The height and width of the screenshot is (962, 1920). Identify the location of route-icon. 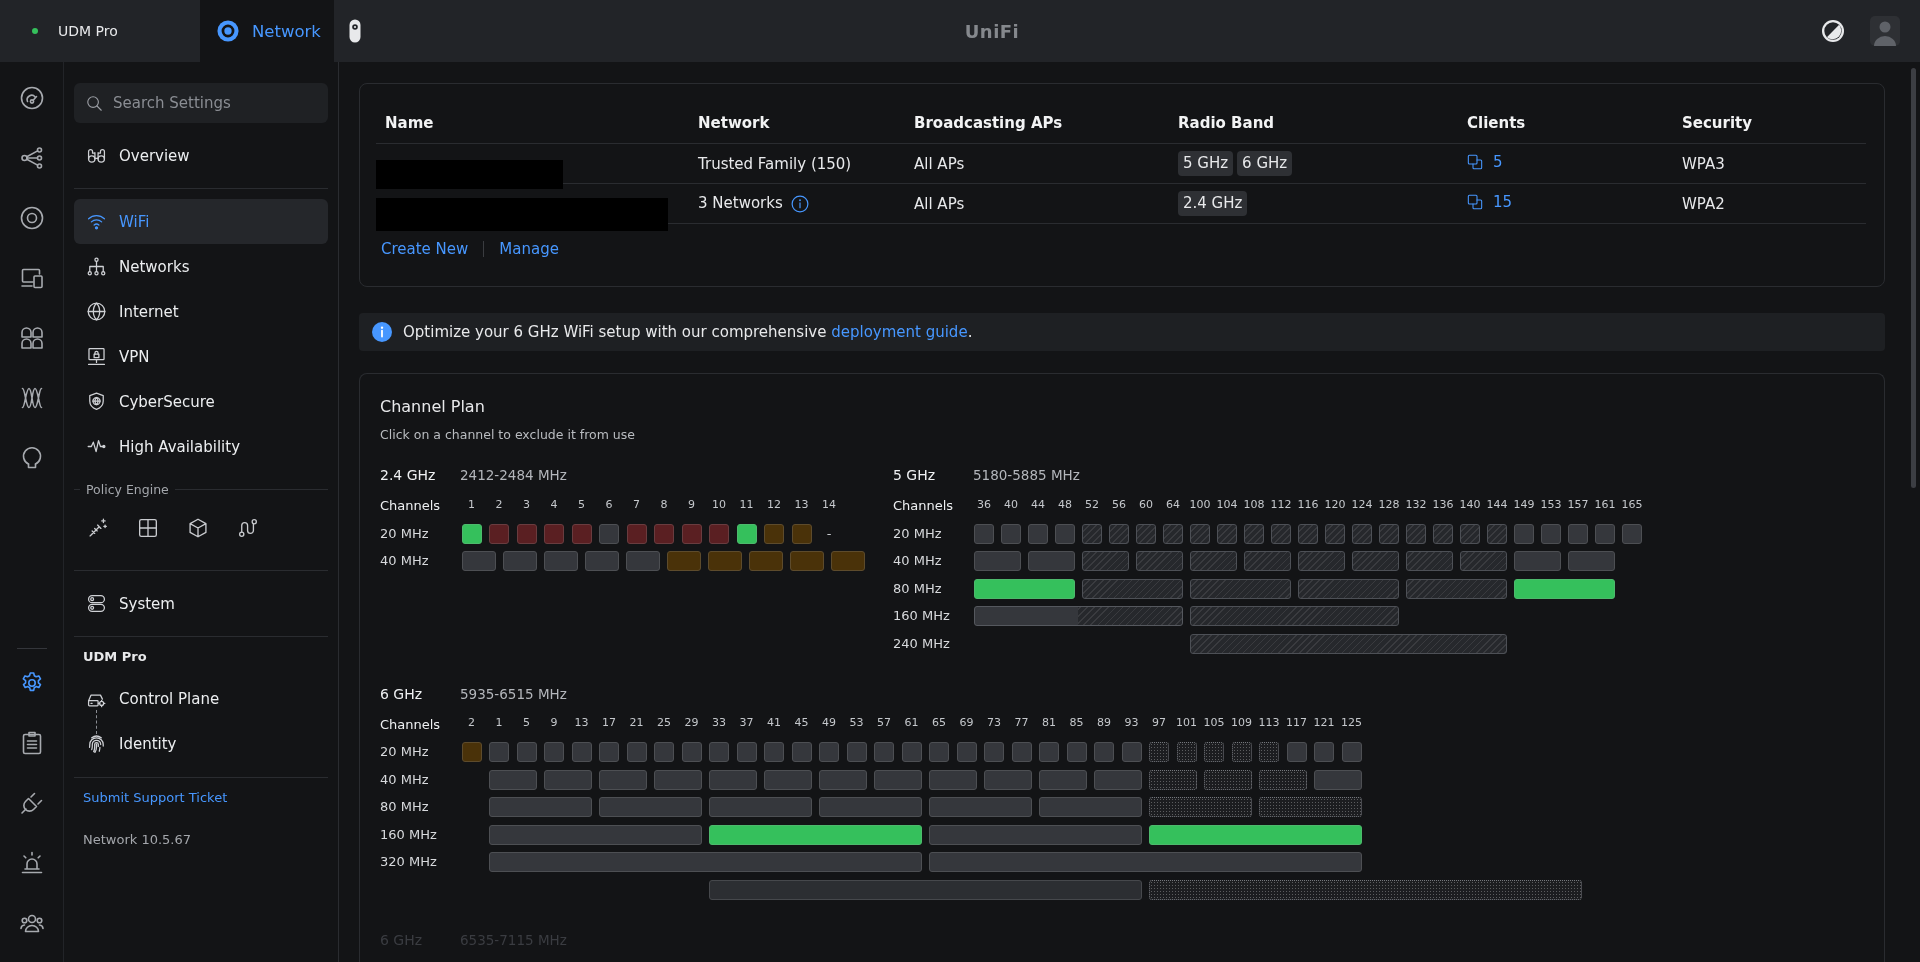
(248, 528).